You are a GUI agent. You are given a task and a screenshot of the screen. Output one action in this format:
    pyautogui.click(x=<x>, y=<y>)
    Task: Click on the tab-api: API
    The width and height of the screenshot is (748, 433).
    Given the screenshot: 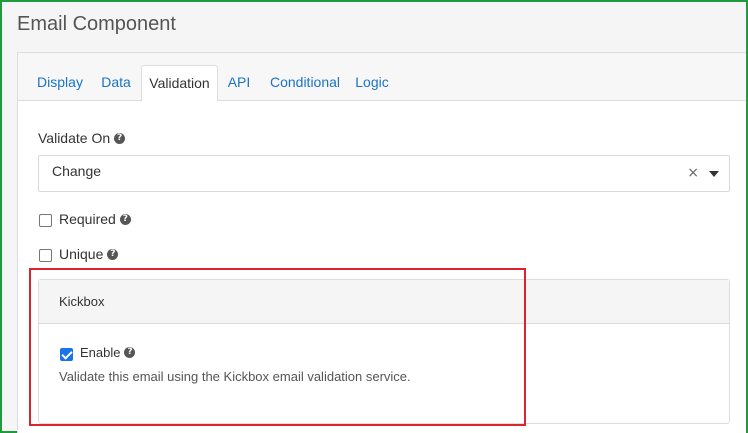 What is the action you would take?
    pyautogui.click(x=239, y=83)
    